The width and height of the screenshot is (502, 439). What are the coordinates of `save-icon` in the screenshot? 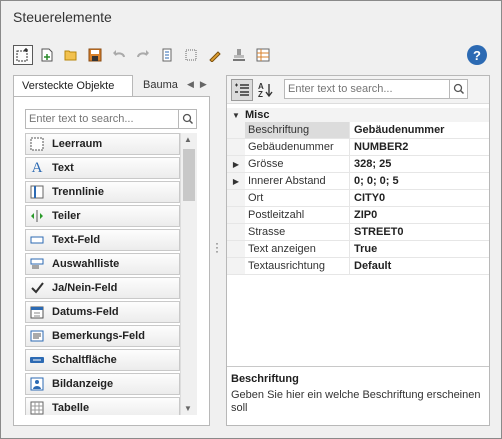 It's located at (95, 55).